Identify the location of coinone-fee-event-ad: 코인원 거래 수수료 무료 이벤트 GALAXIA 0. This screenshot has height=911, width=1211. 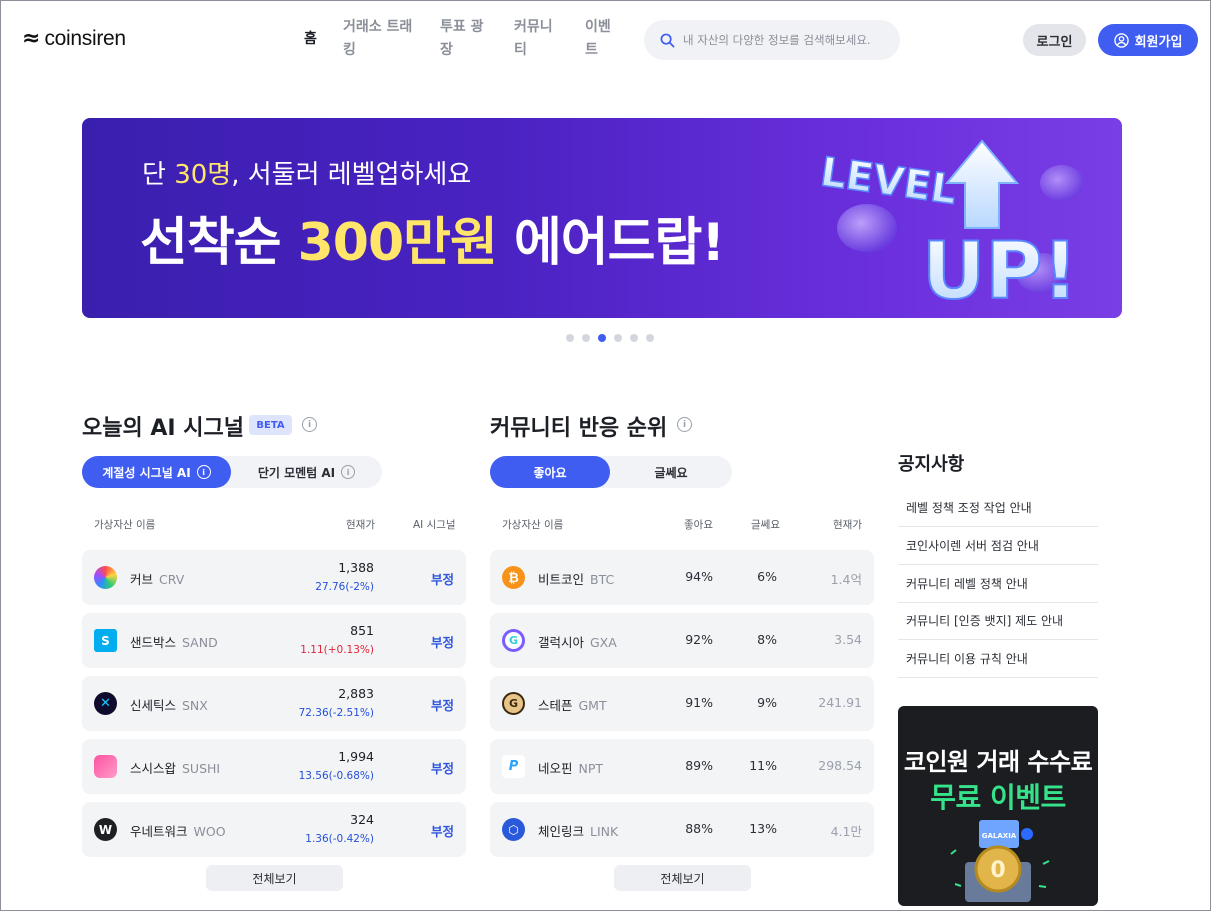
(998, 806).